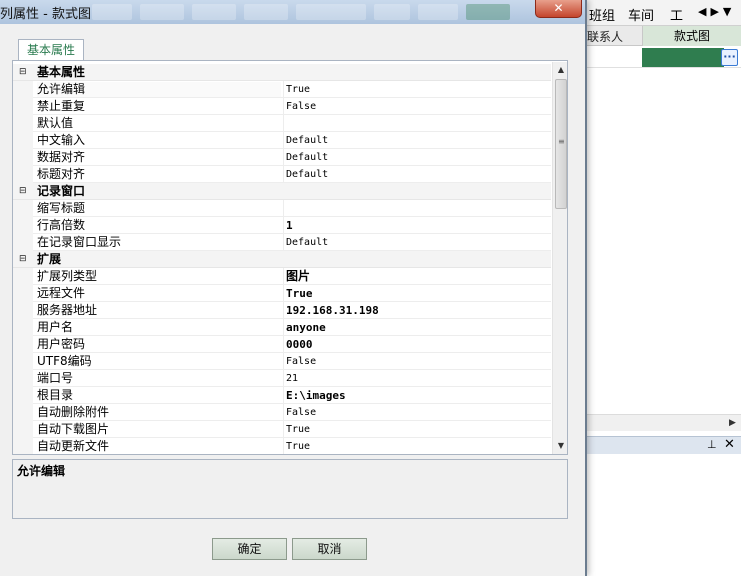  Describe the element at coordinates (282, 72) in the screenshot. I see `property-category: ⊟ 基本属性` at that location.